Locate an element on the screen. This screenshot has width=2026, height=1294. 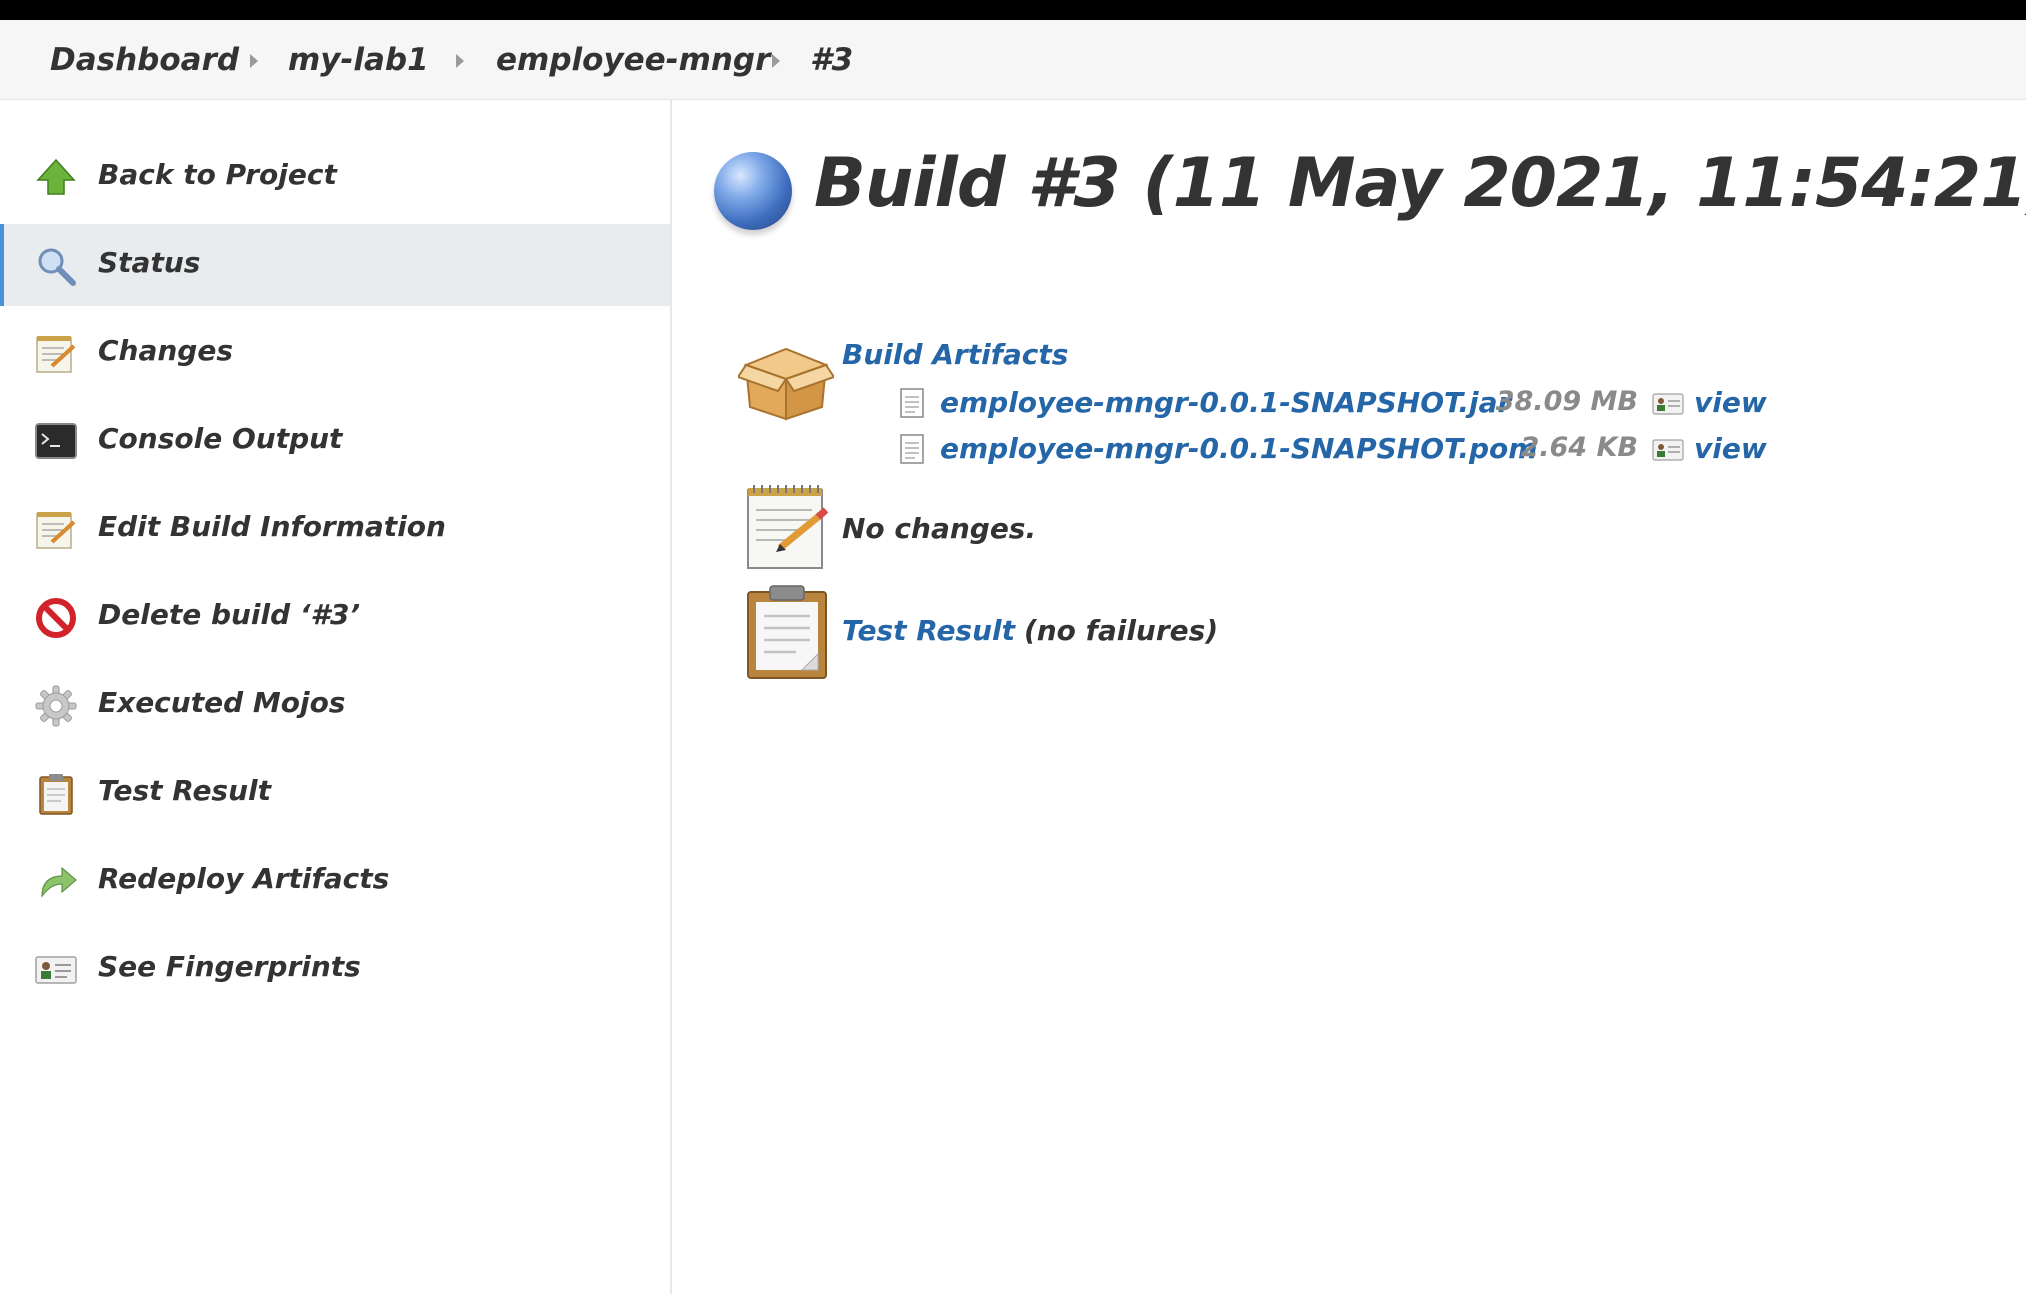
sidebar-item-edit-build-information: Edit Build Information is located at coordinates (335, 529).